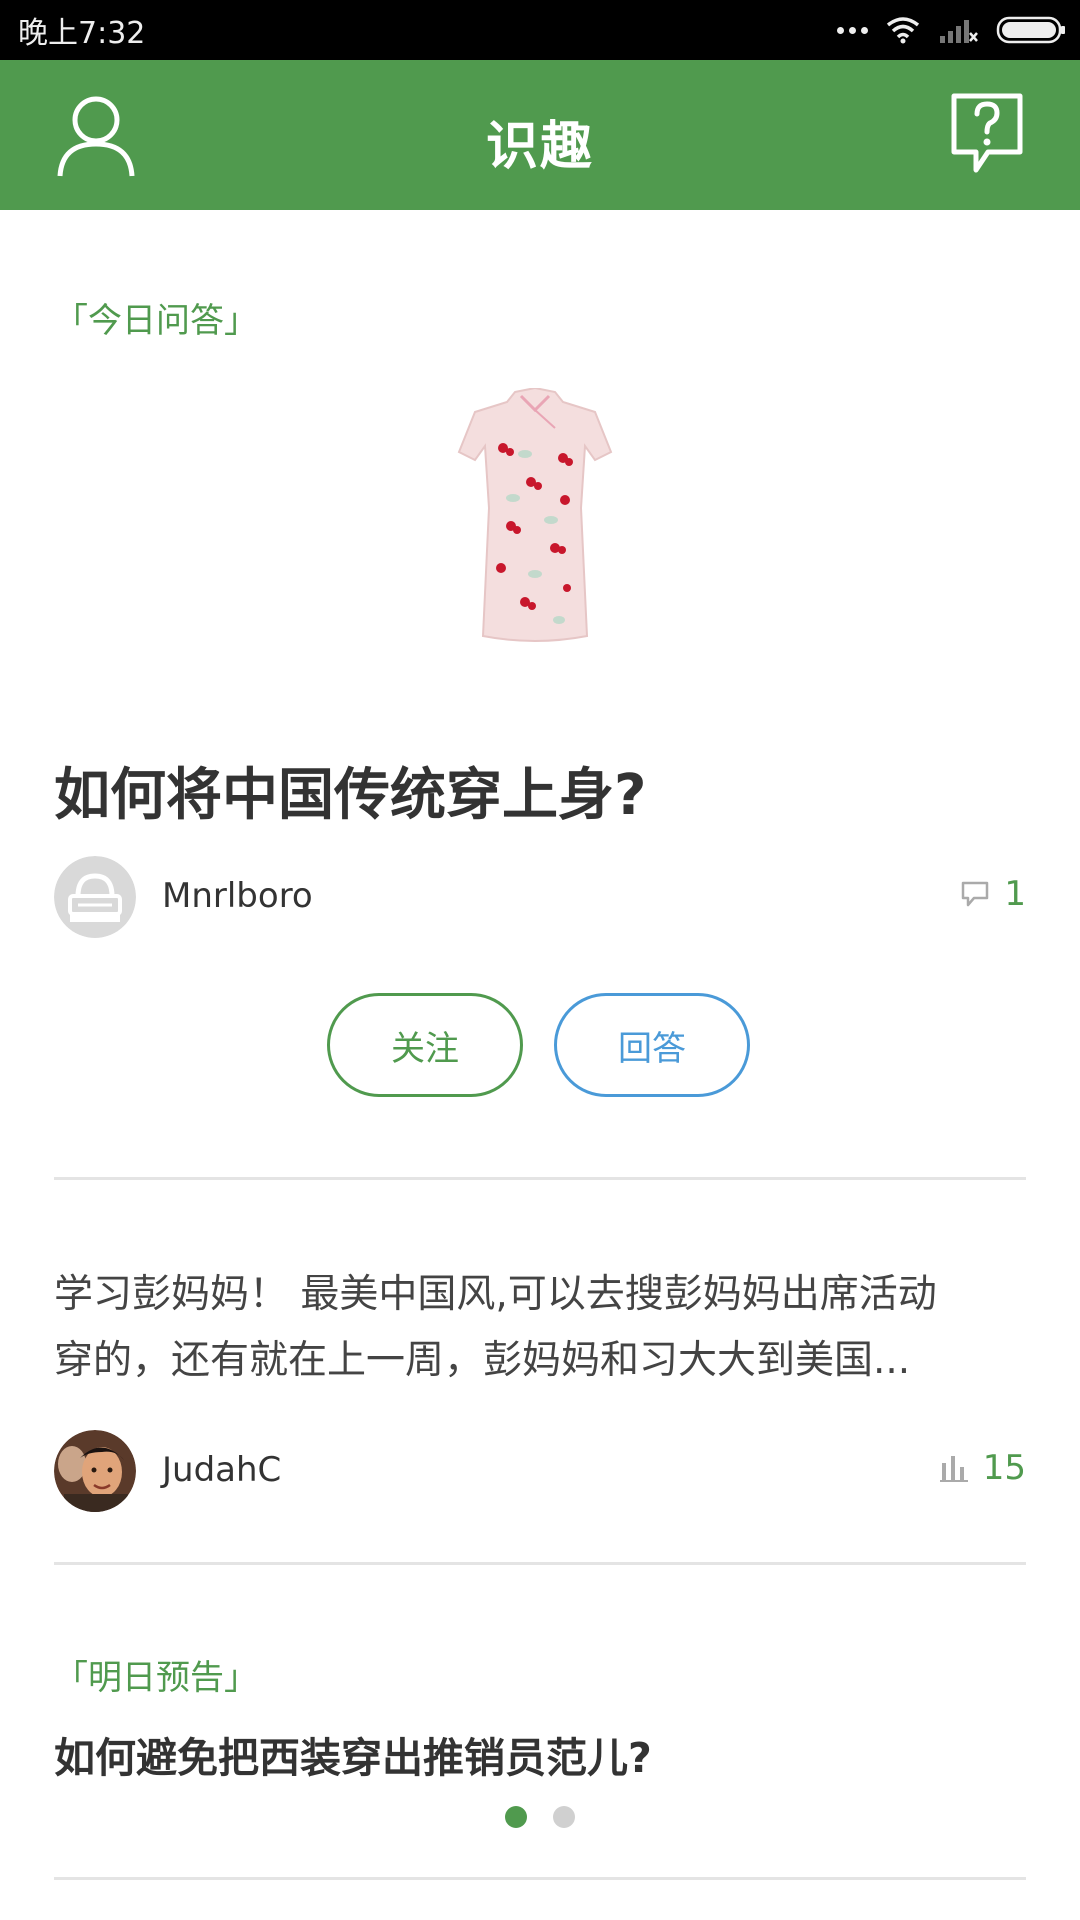 This screenshot has height=1920, width=1080. I want to click on vote-count-value: 15, so click(1004, 1468).